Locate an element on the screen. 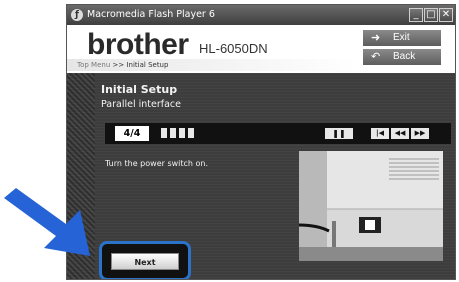 Image resolution: width=459 pixels, height=282 pixels. step-indicator: 4/4 is located at coordinates (132, 133).